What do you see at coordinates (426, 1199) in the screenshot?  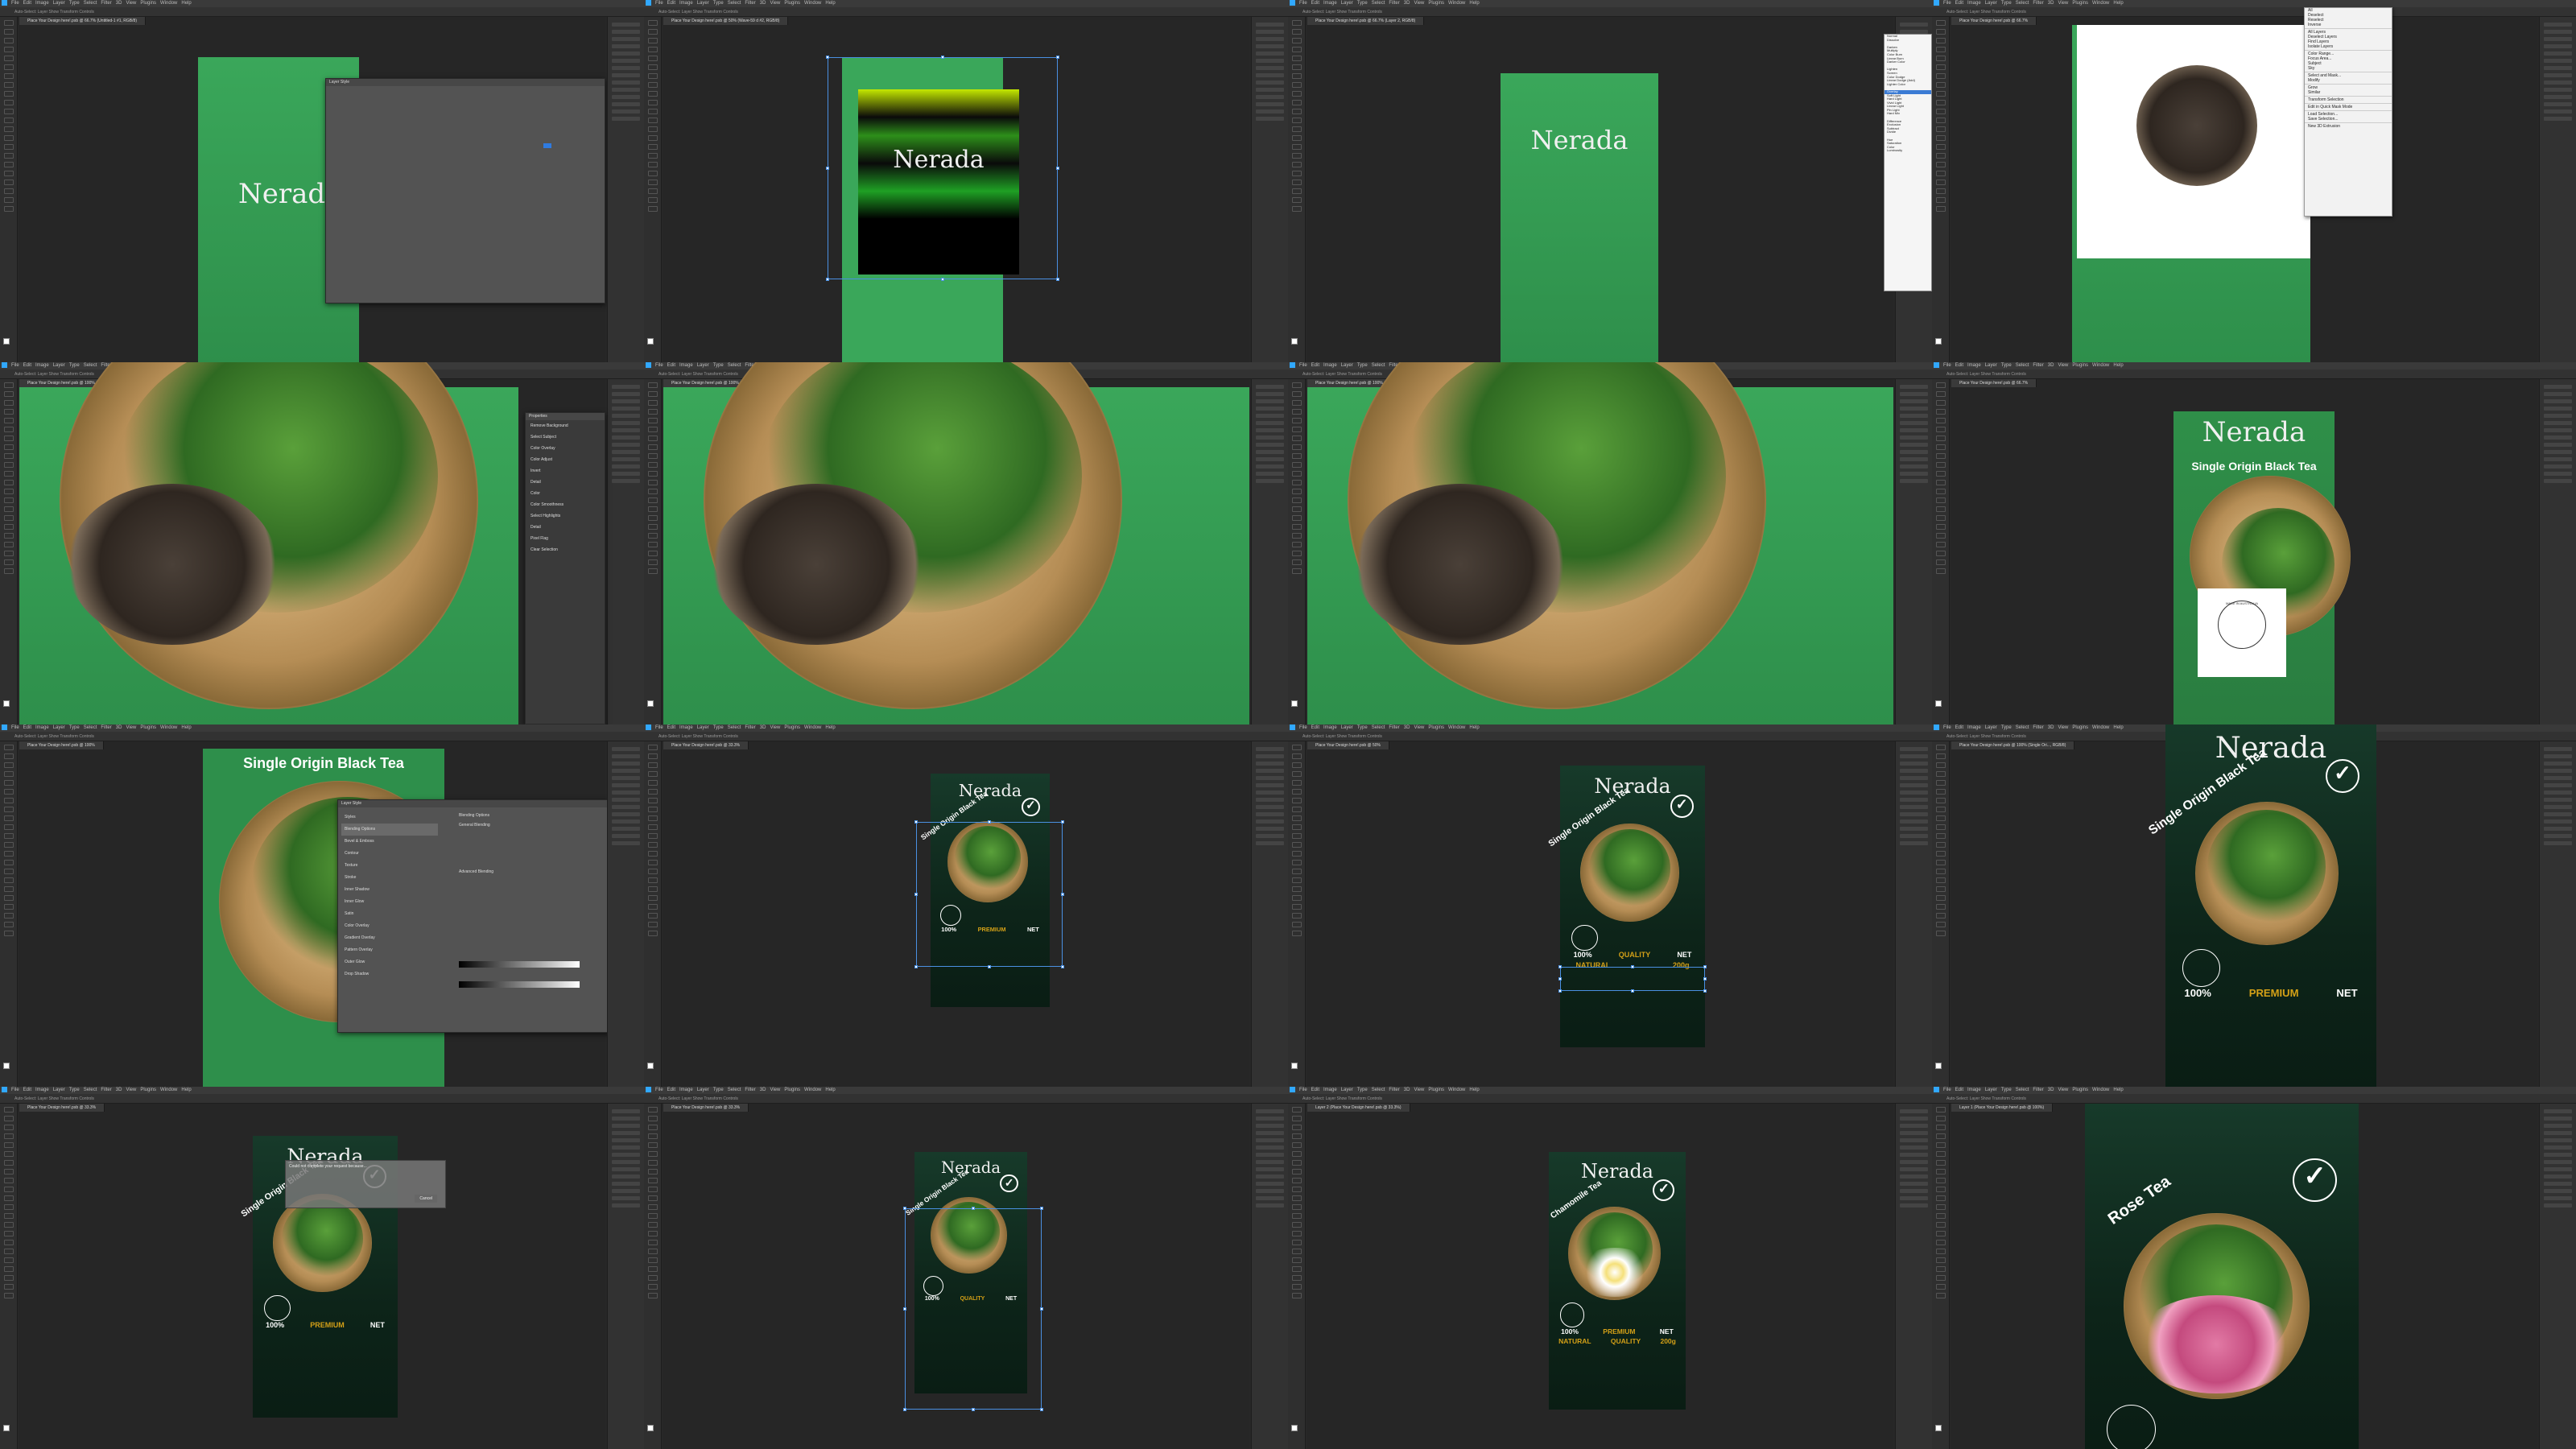 I see `alert-cancel-button: Cancel` at bounding box center [426, 1199].